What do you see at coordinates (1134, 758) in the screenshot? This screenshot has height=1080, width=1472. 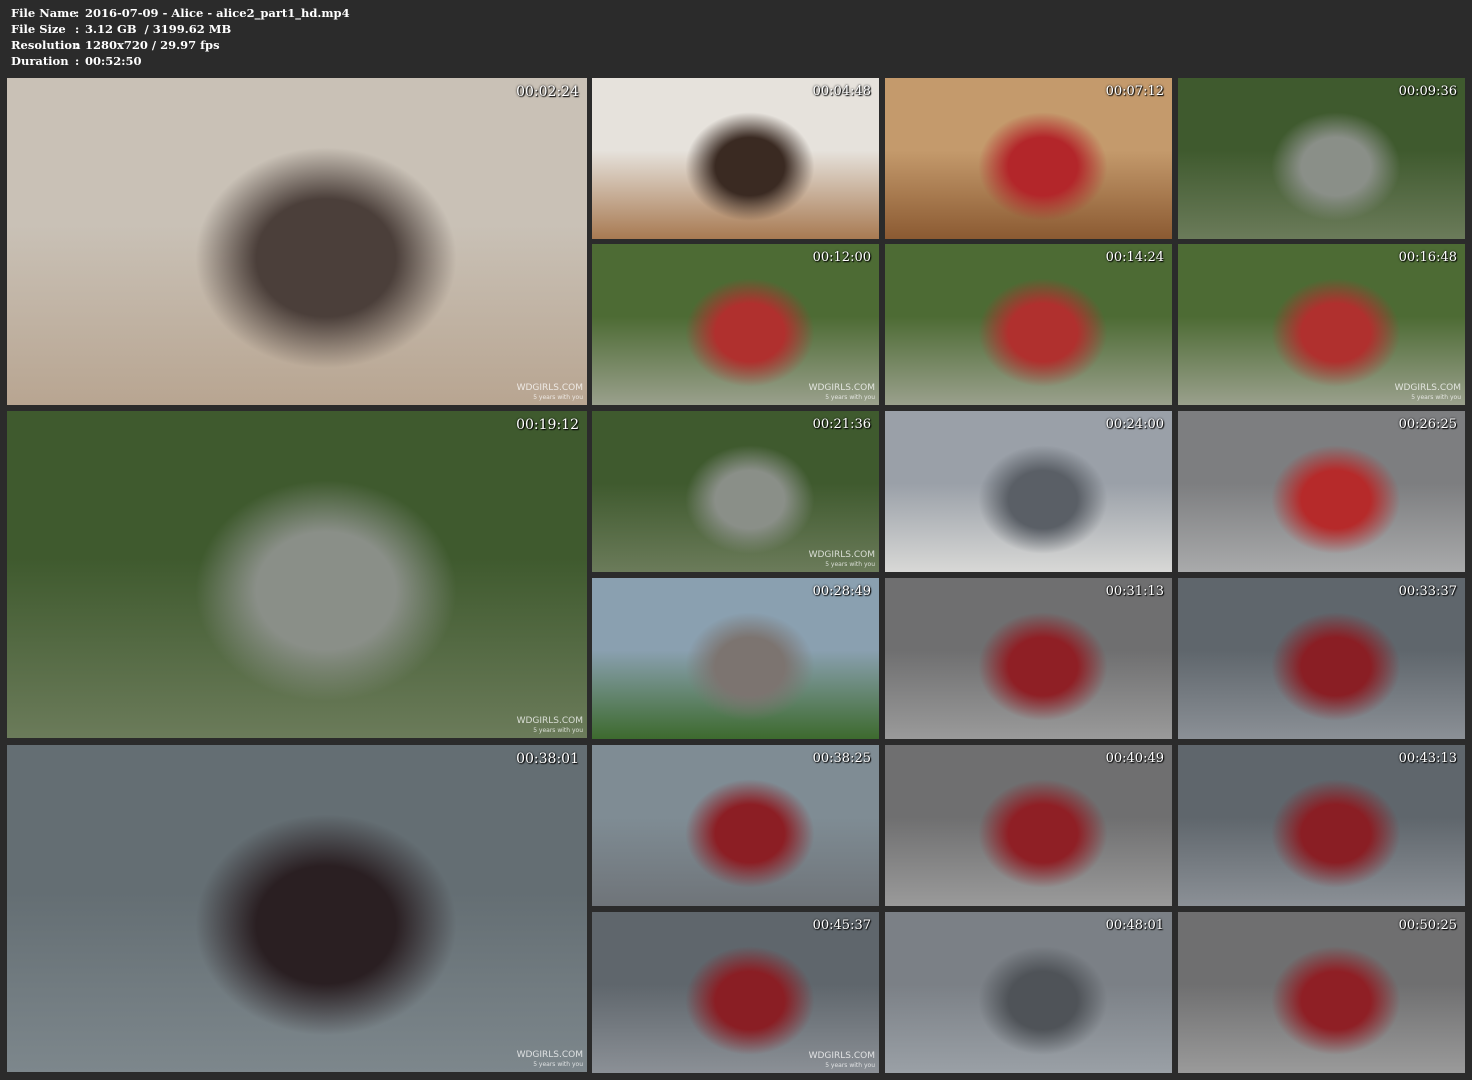 I see `timestamp-label: 00:40:49` at bounding box center [1134, 758].